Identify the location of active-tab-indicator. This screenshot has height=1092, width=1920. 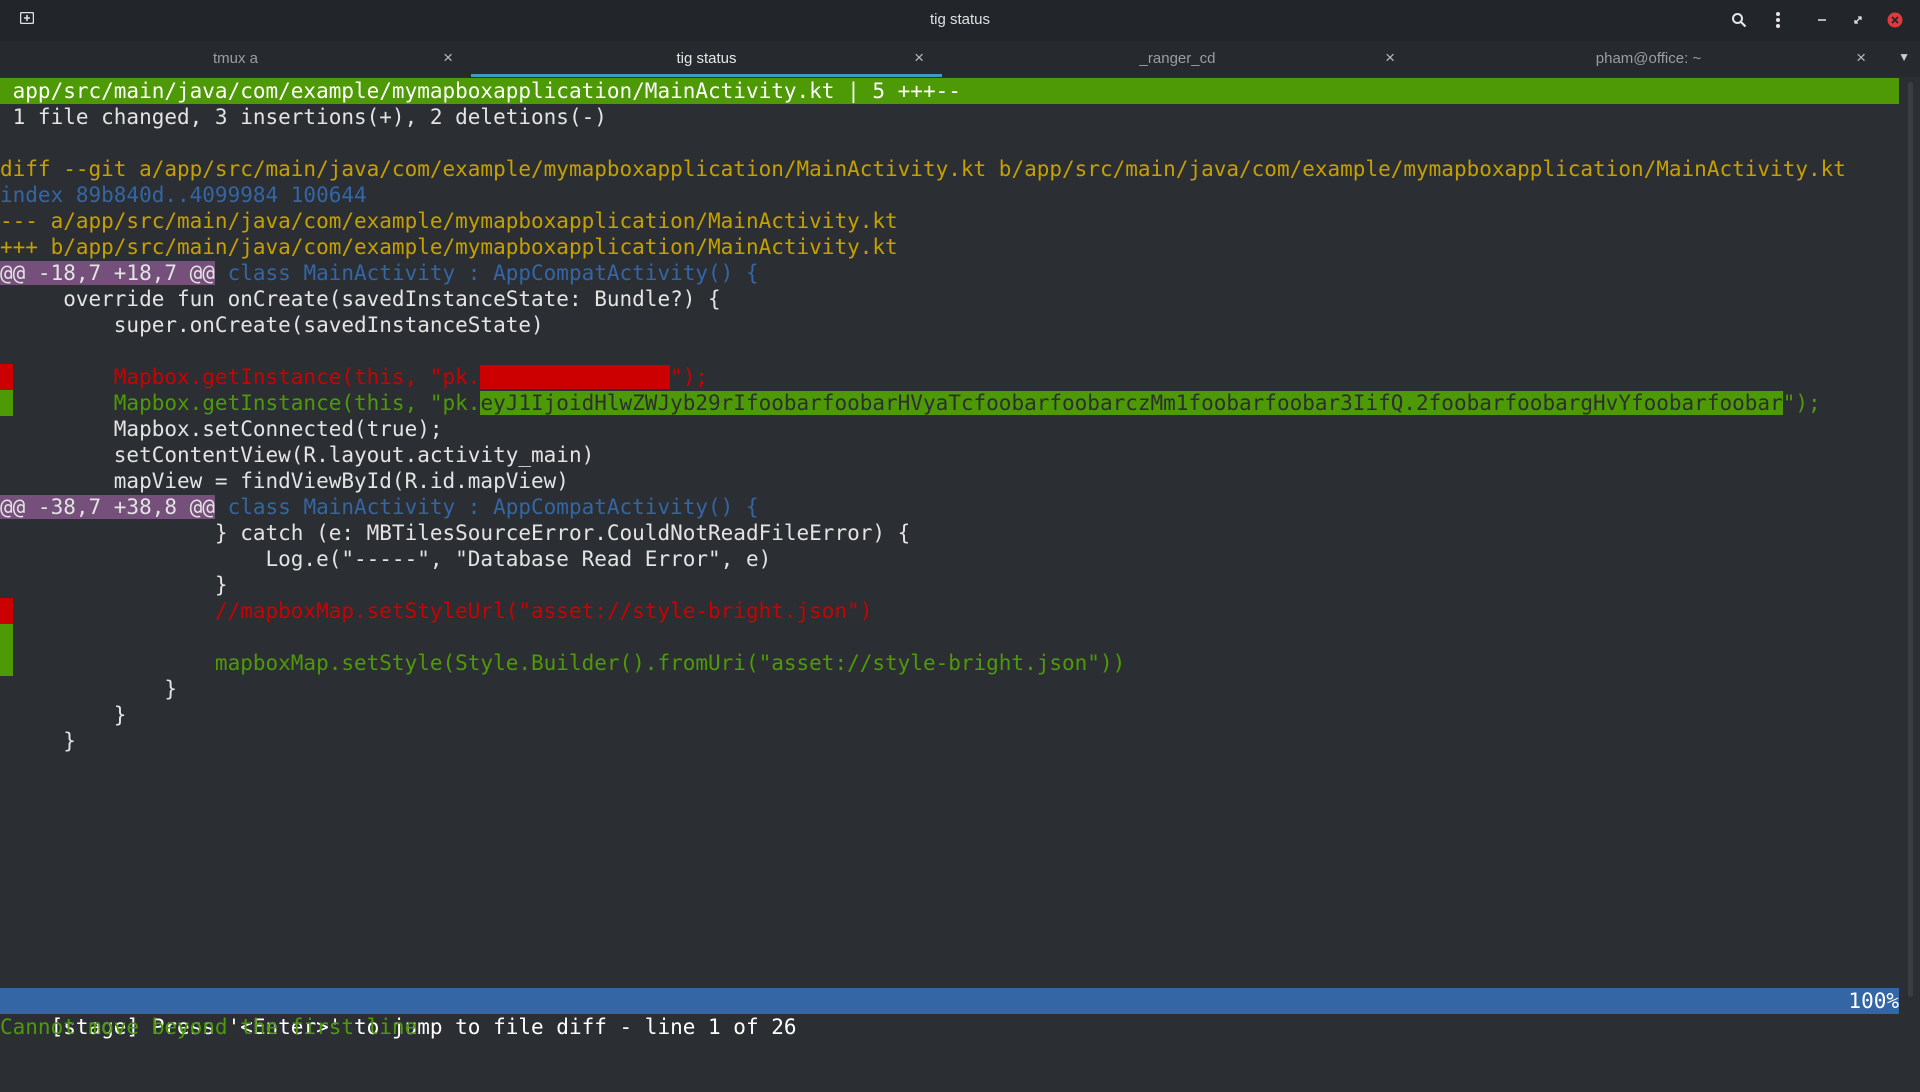
(706, 75).